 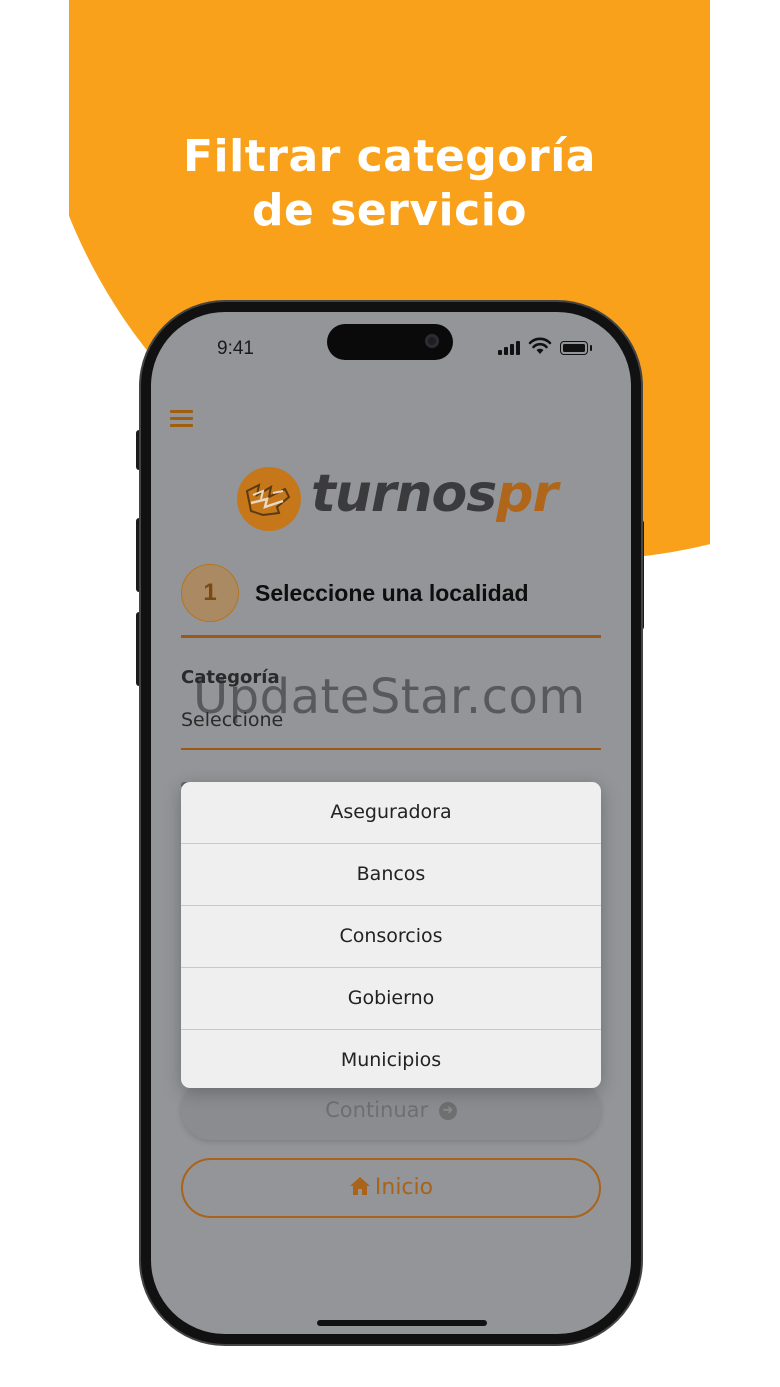 I want to click on dropdown-option-consorcios: Consorcios, so click(x=391, y=937).